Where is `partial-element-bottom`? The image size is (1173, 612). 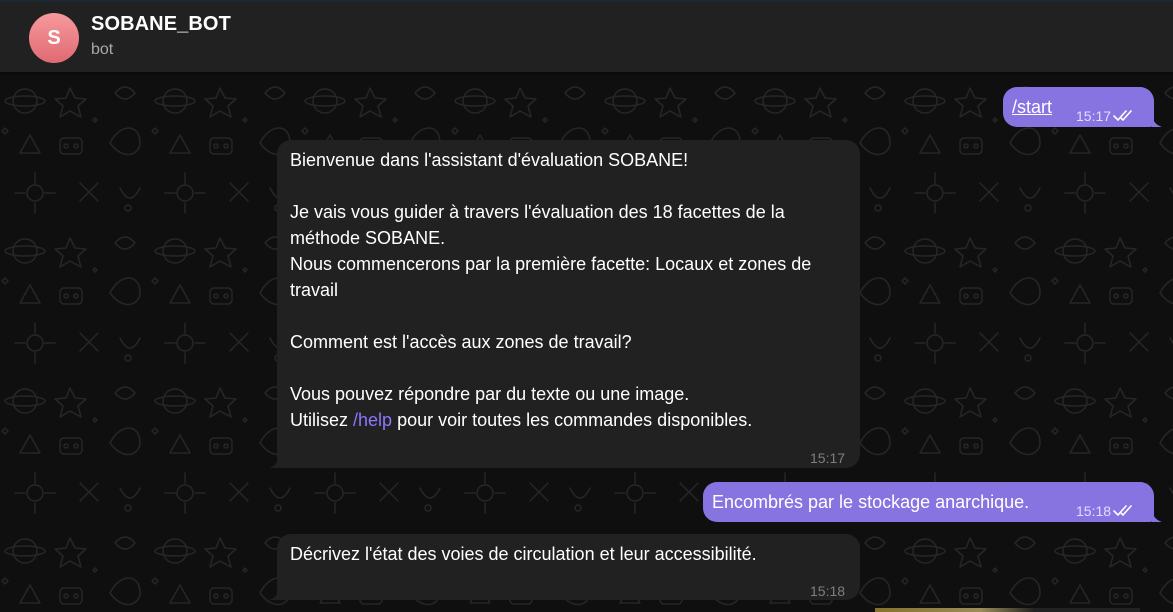 partial-element-bottom is located at coordinates (1007, 610).